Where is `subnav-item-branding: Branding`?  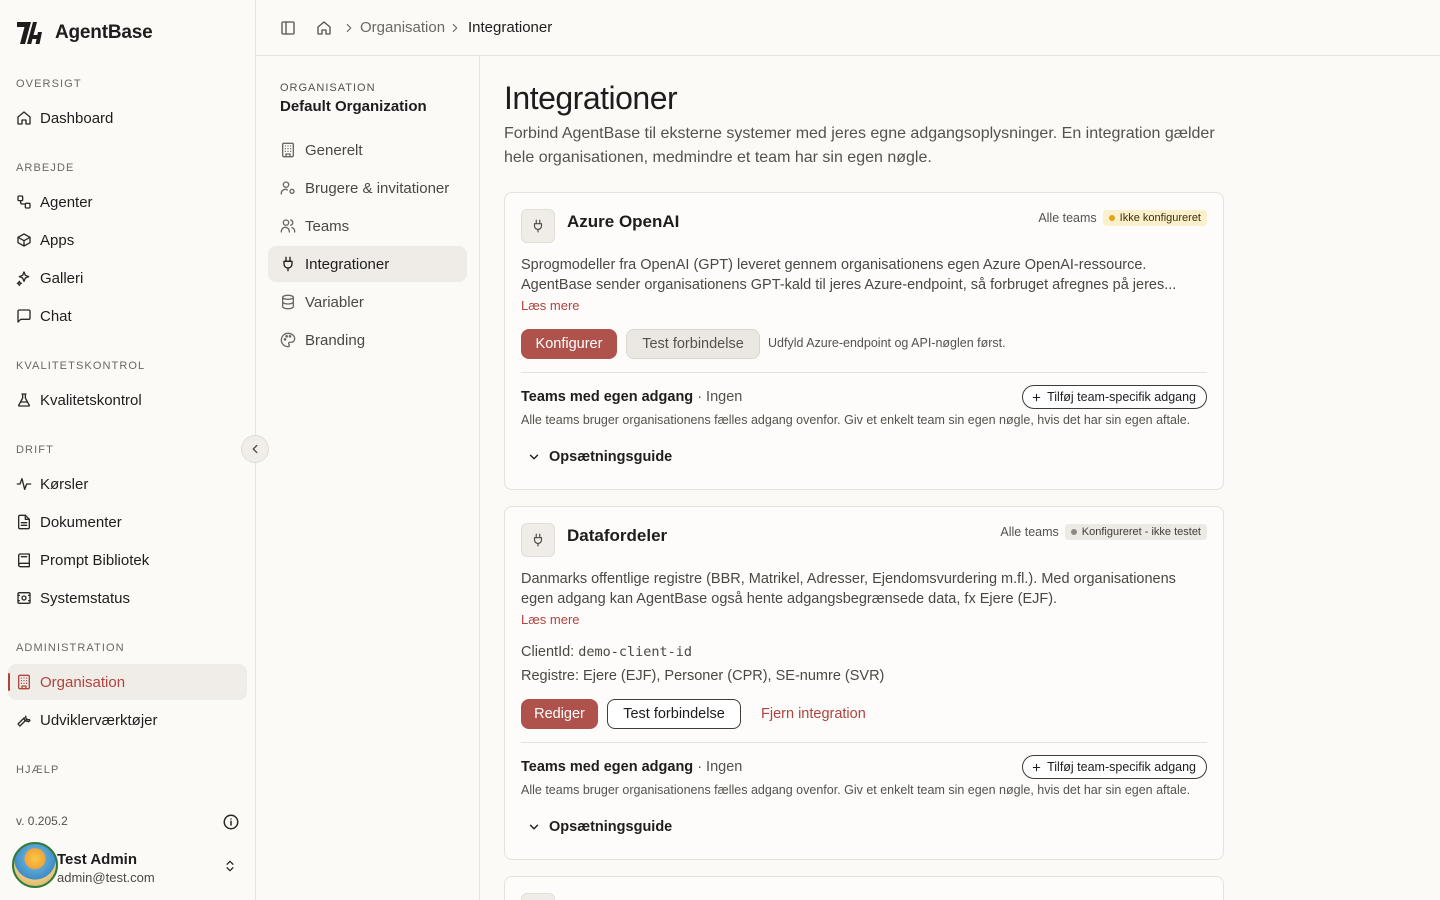
subnav-item-branding: Branding is located at coordinates (367, 340).